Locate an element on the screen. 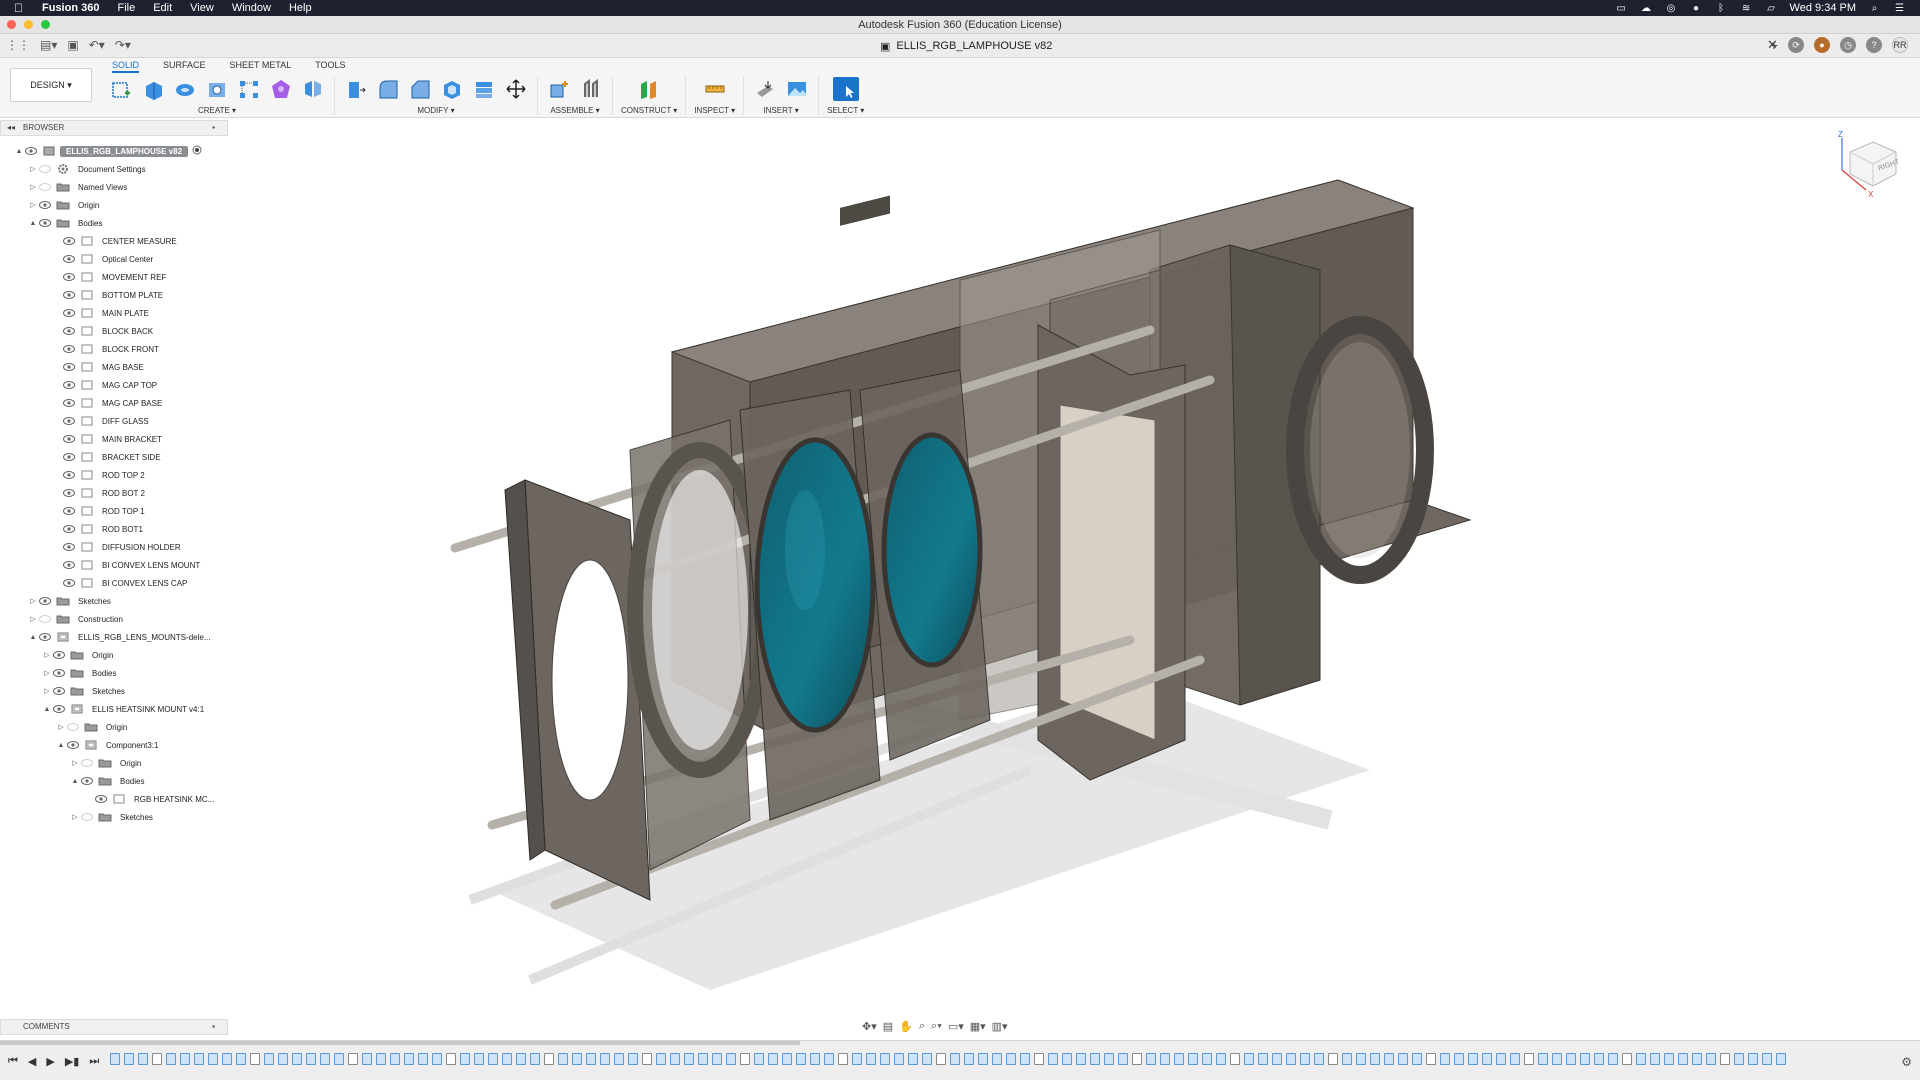  color-wheel-icon: ● is located at coordinates (1696, 8).